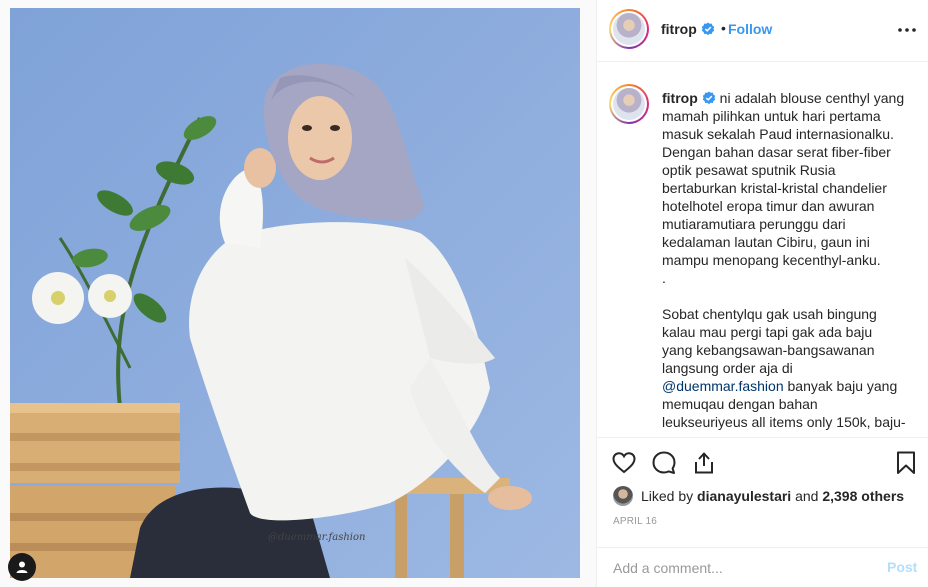  What do you see at coordinates (784, 422) in the screenshot?
I see `caption-line: leukseuriyeus all items only 150k, baju-` at bounding box center [784, 422].